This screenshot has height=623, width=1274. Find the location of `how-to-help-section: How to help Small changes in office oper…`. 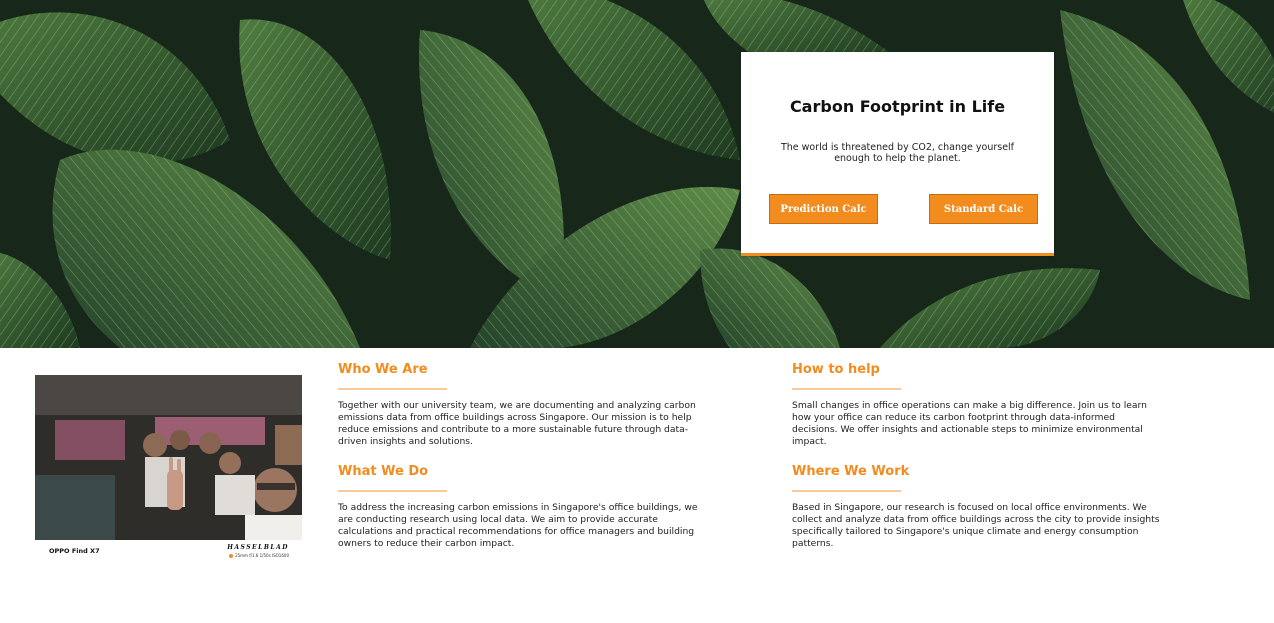

how-to-help-section: How to help Small changes in office oper… is located at coordinates (977, 405).